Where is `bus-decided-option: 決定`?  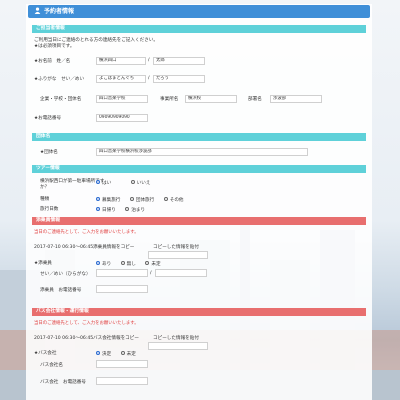
bus-decided-option: 決定 is located at coordinates (103, 354).